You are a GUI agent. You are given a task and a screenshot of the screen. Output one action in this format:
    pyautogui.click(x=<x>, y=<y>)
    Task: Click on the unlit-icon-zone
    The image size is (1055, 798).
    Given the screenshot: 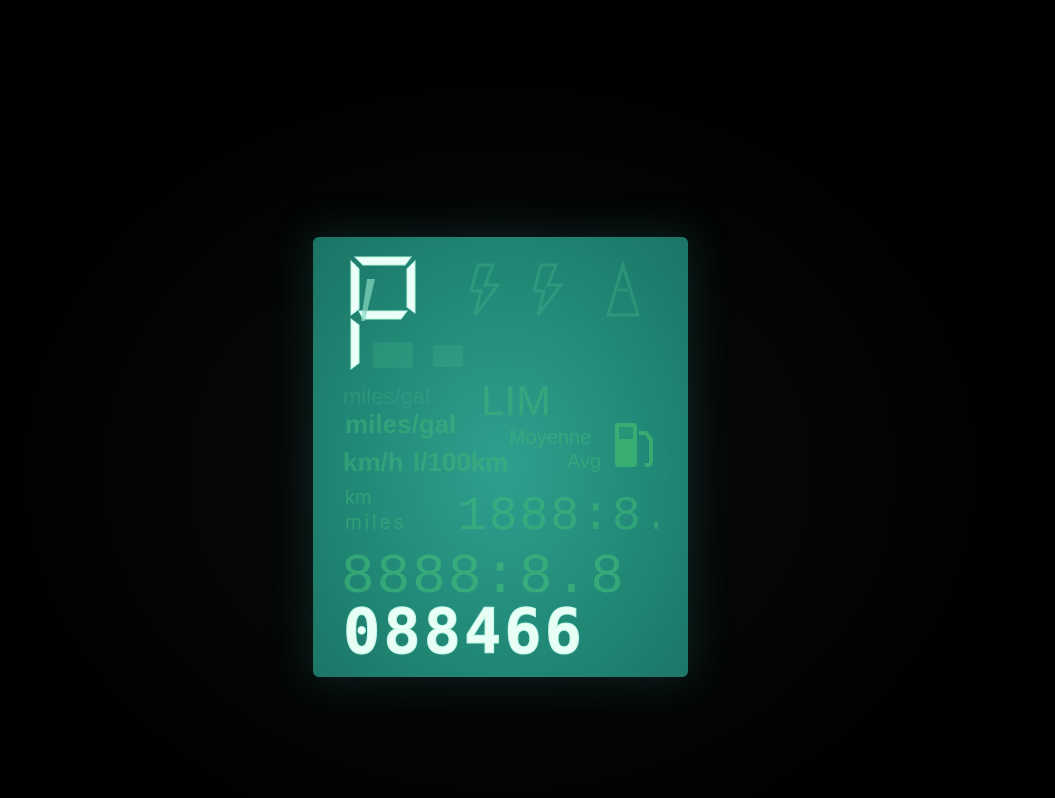 What is the action you would take?
    pyautogui.click(x=418, y=355)
    